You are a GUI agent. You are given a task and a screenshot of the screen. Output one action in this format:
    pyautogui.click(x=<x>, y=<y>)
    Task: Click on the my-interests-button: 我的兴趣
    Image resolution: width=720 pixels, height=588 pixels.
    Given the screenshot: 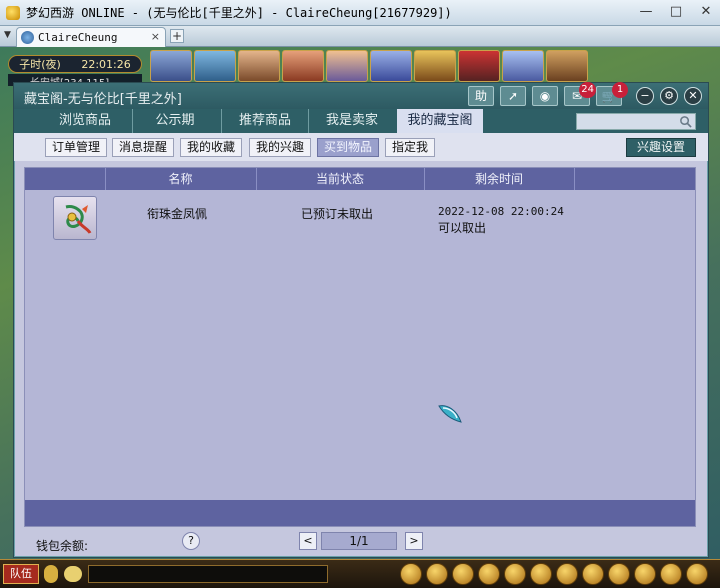 What is the action you would take?
    pyautogui.click(x=280, y=147)
    